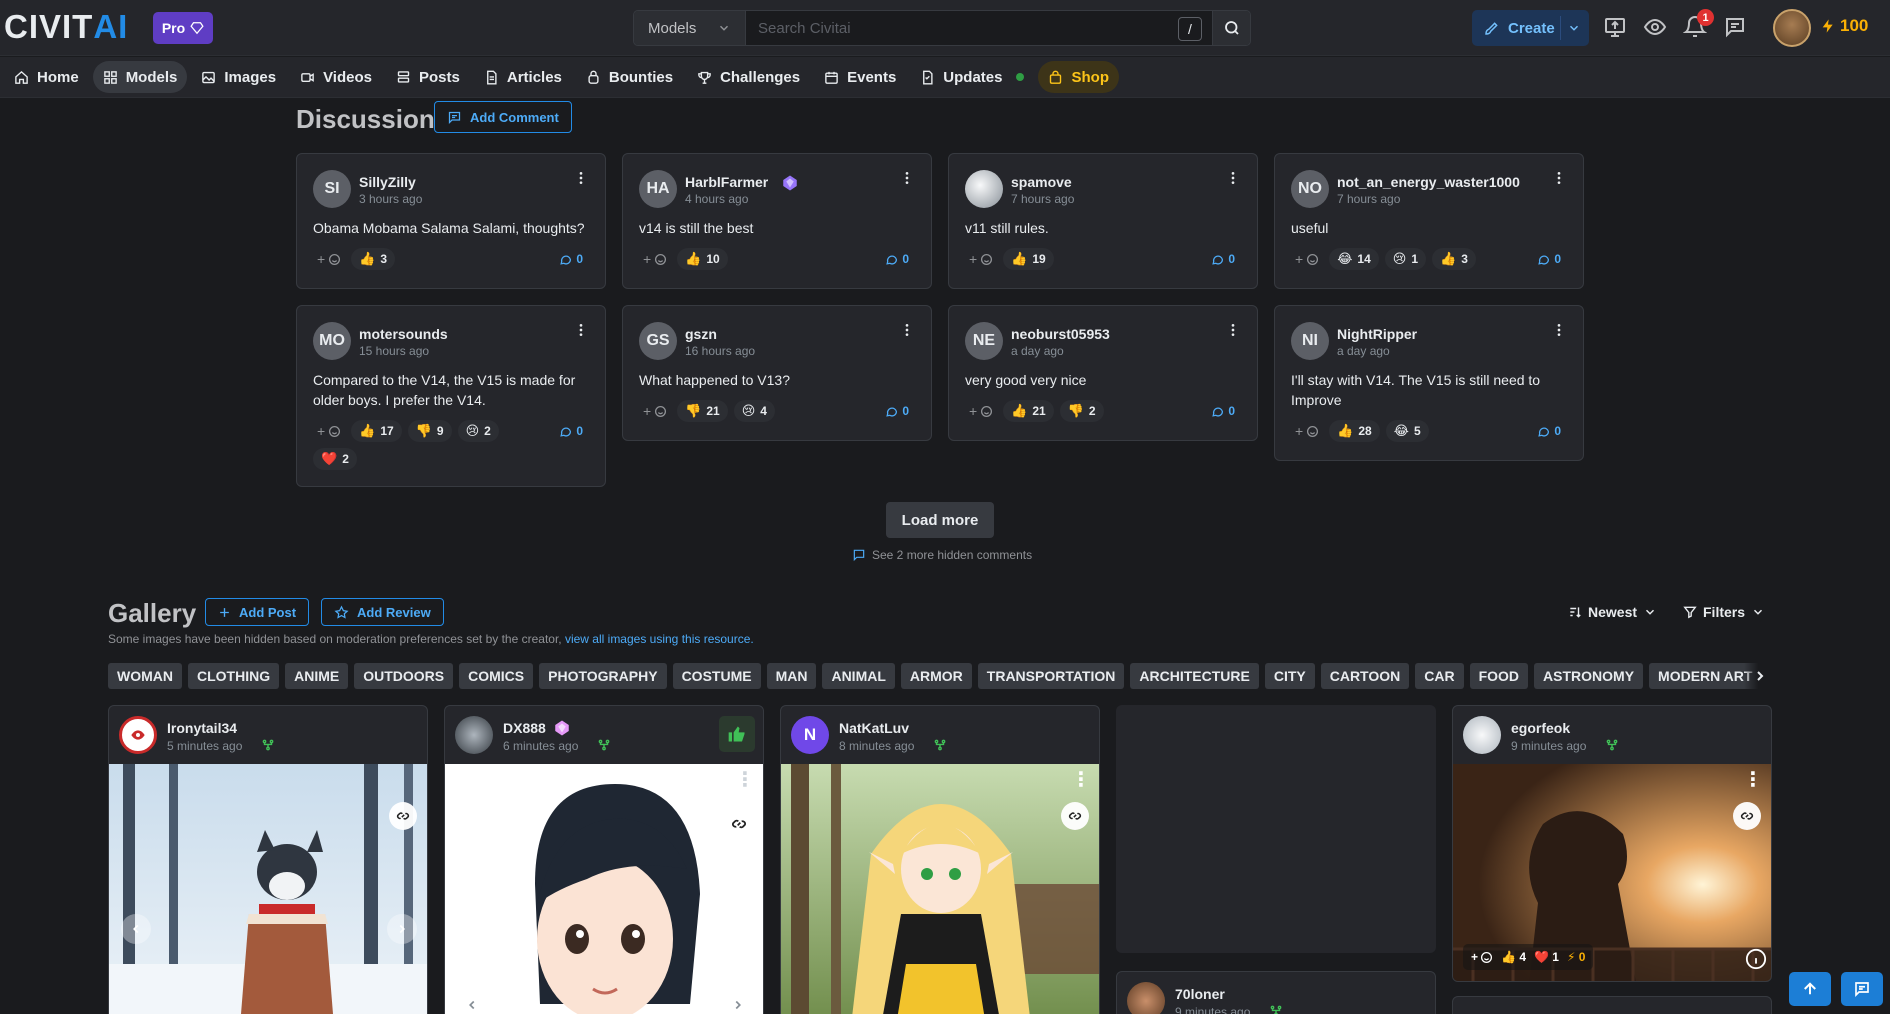 The width and height of the screenshot is (1890, 1014). I want to click on nav-shop: Shop, so click(1078, 77).